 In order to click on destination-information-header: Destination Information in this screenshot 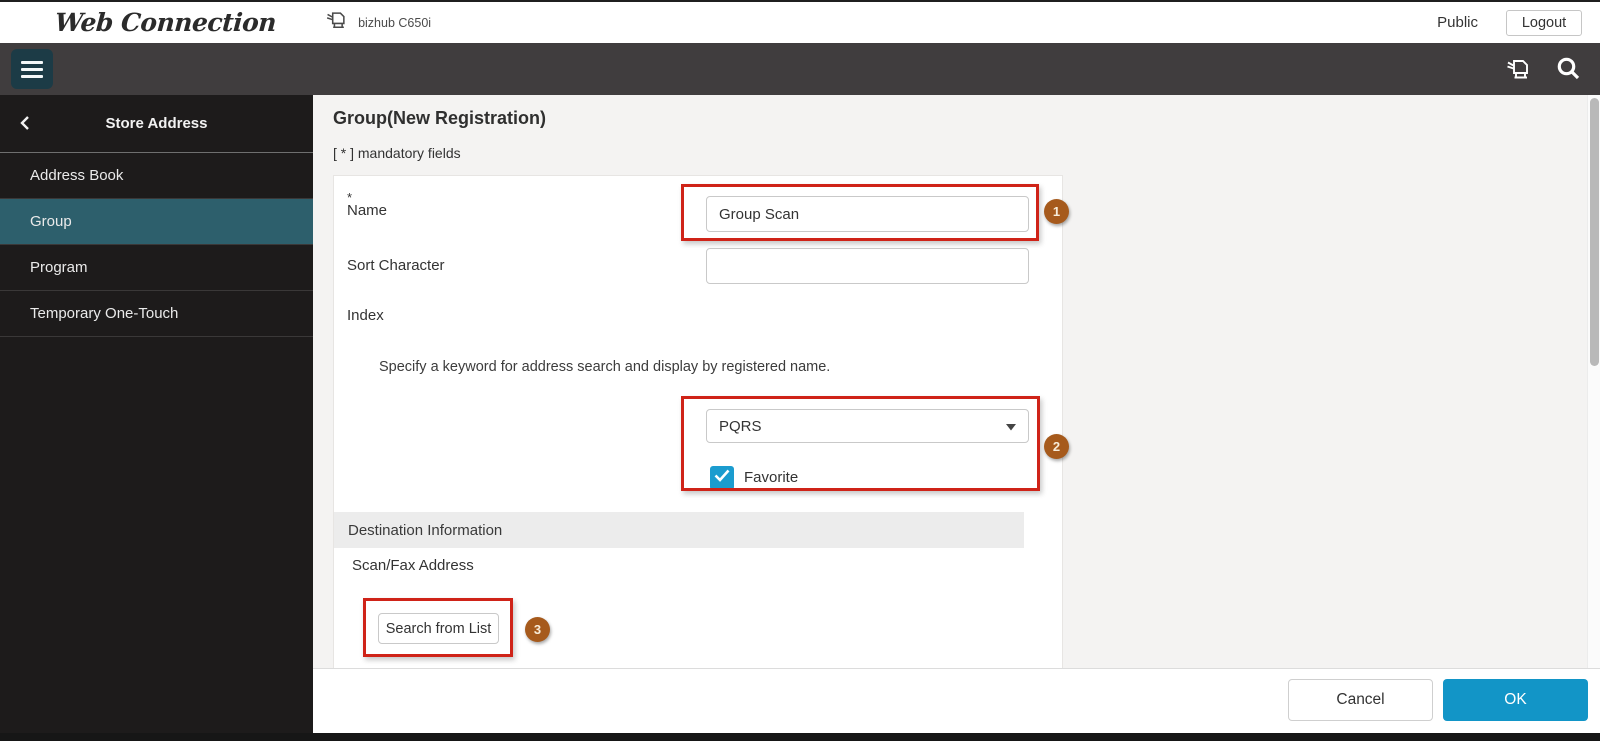, I will do `click(679, 530)`.